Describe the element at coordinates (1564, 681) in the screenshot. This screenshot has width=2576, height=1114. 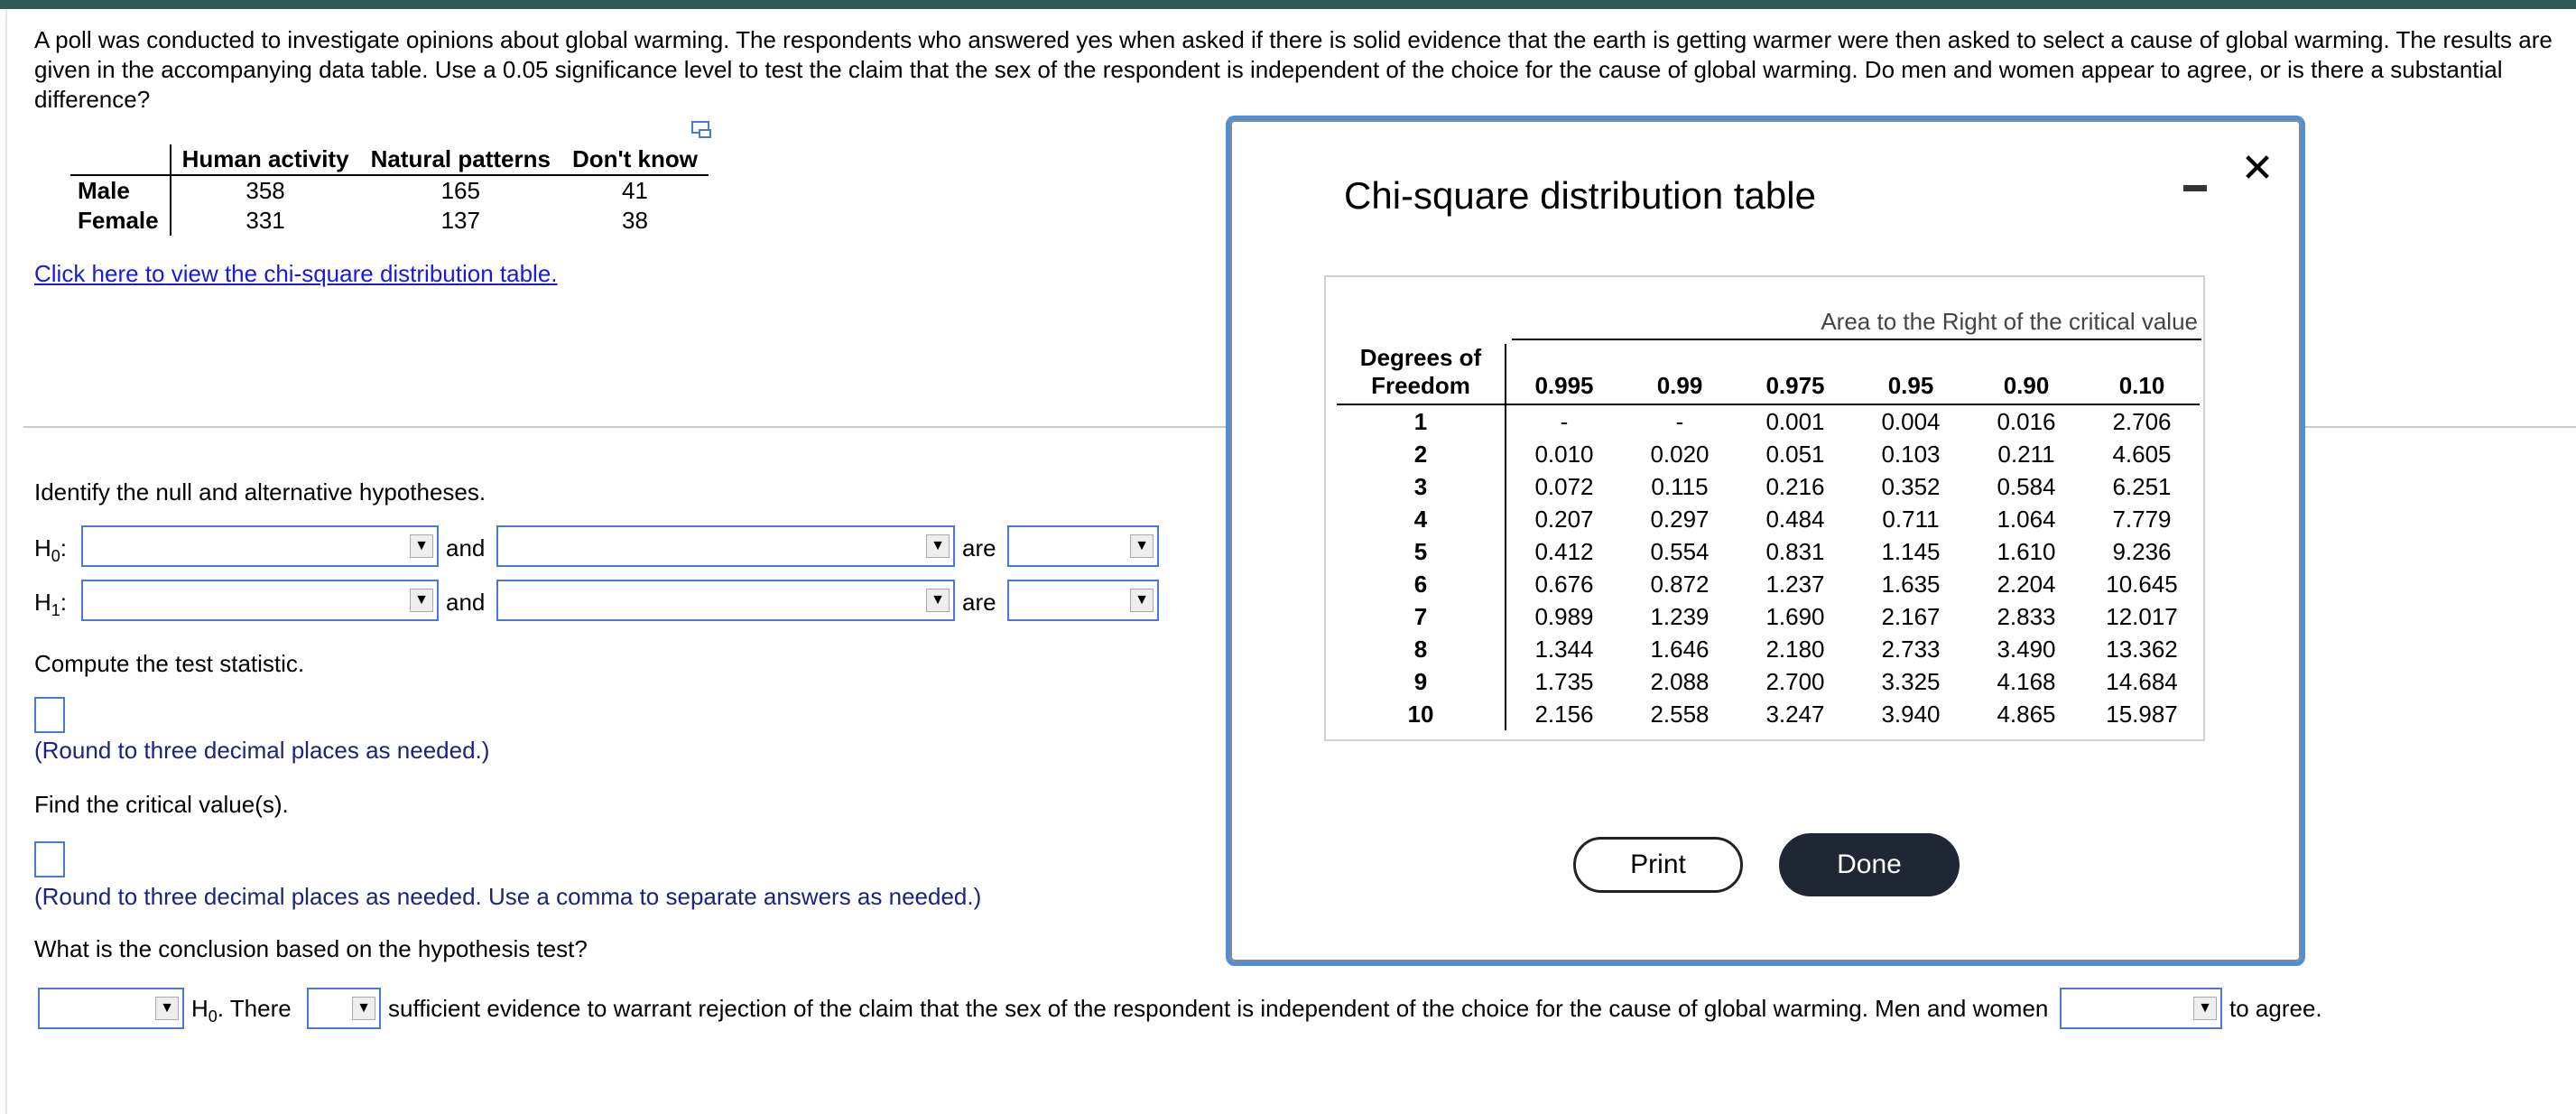
I see `table-cell: 1.735` at that location.